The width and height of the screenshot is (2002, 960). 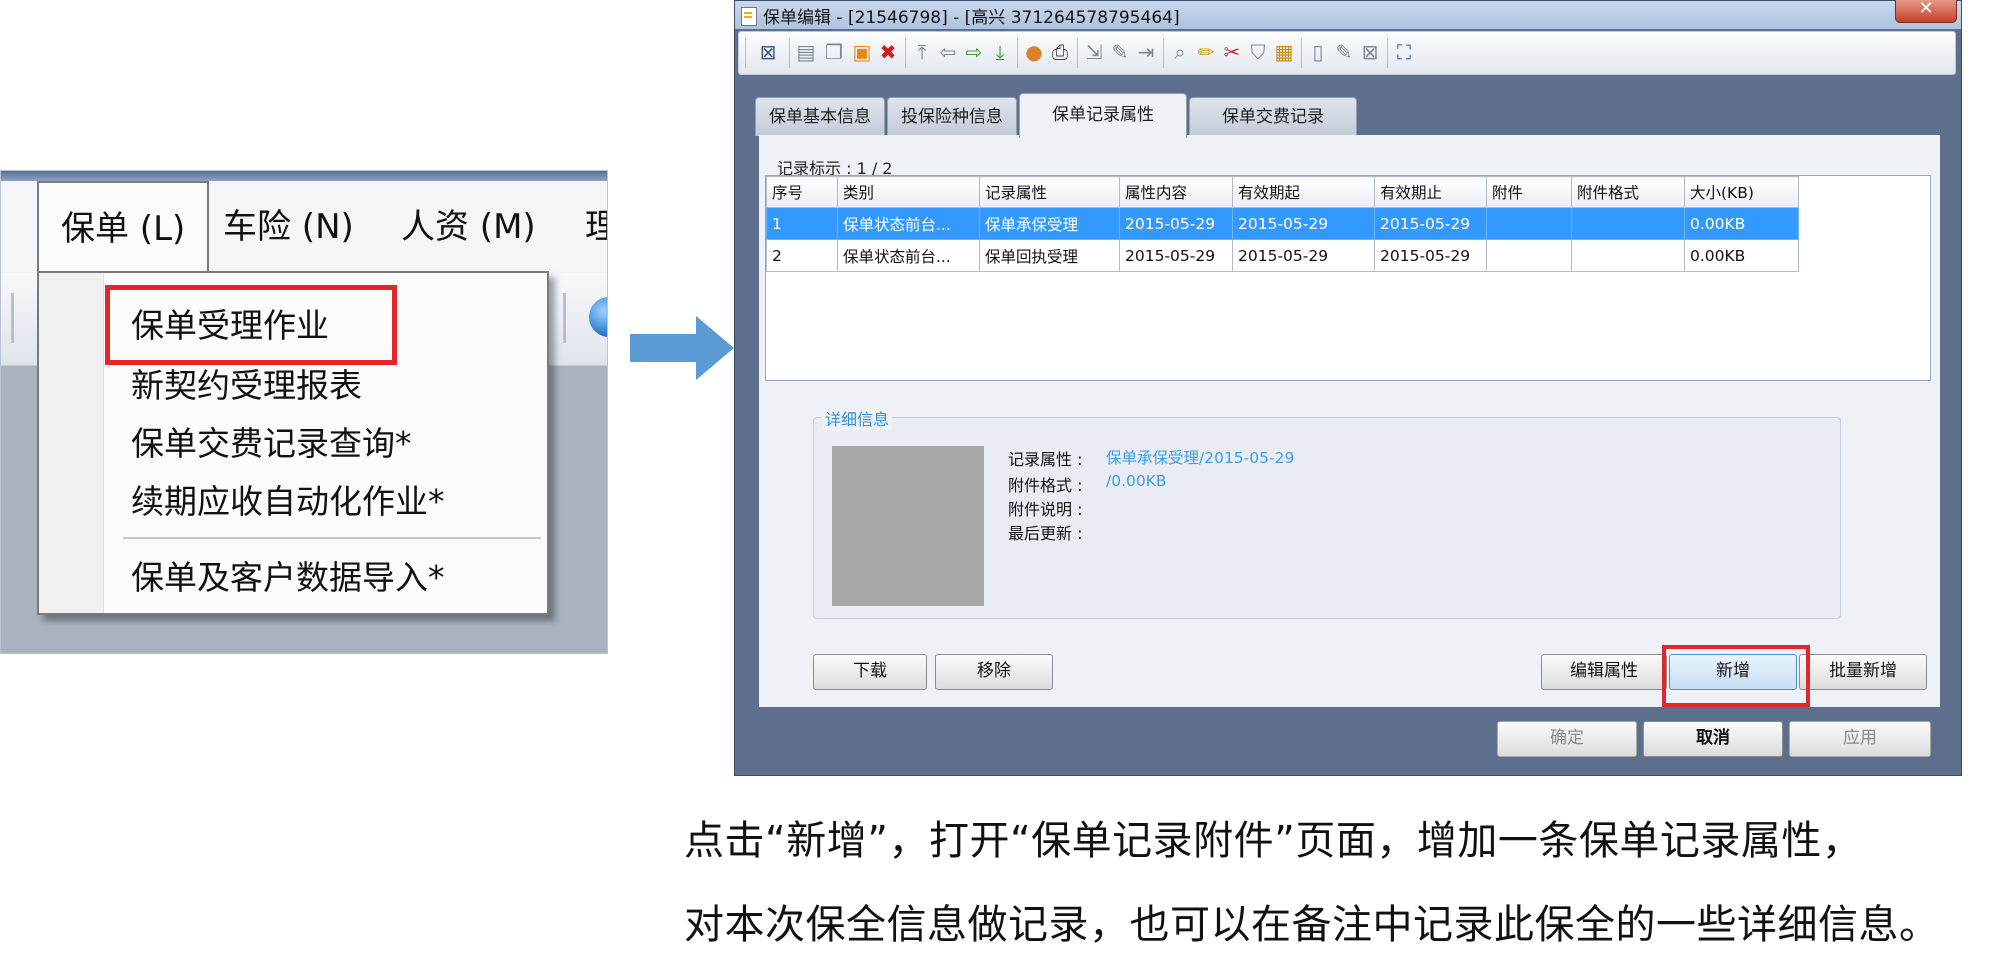 What do you see at coordinates (1628, 192) in the screenshot?
I see `col-header-attachment-format: 附件格式` at bounding box center [1628, 192].